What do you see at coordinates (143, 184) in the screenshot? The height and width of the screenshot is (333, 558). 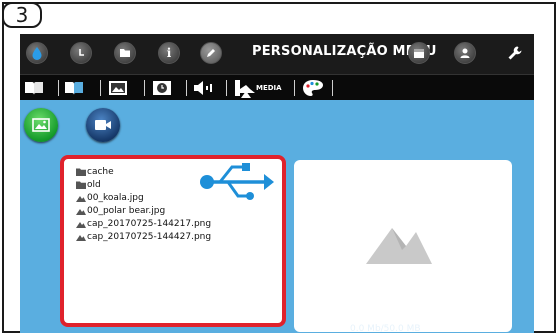 I see `folder-item: old` at bounding box center [143, 184].